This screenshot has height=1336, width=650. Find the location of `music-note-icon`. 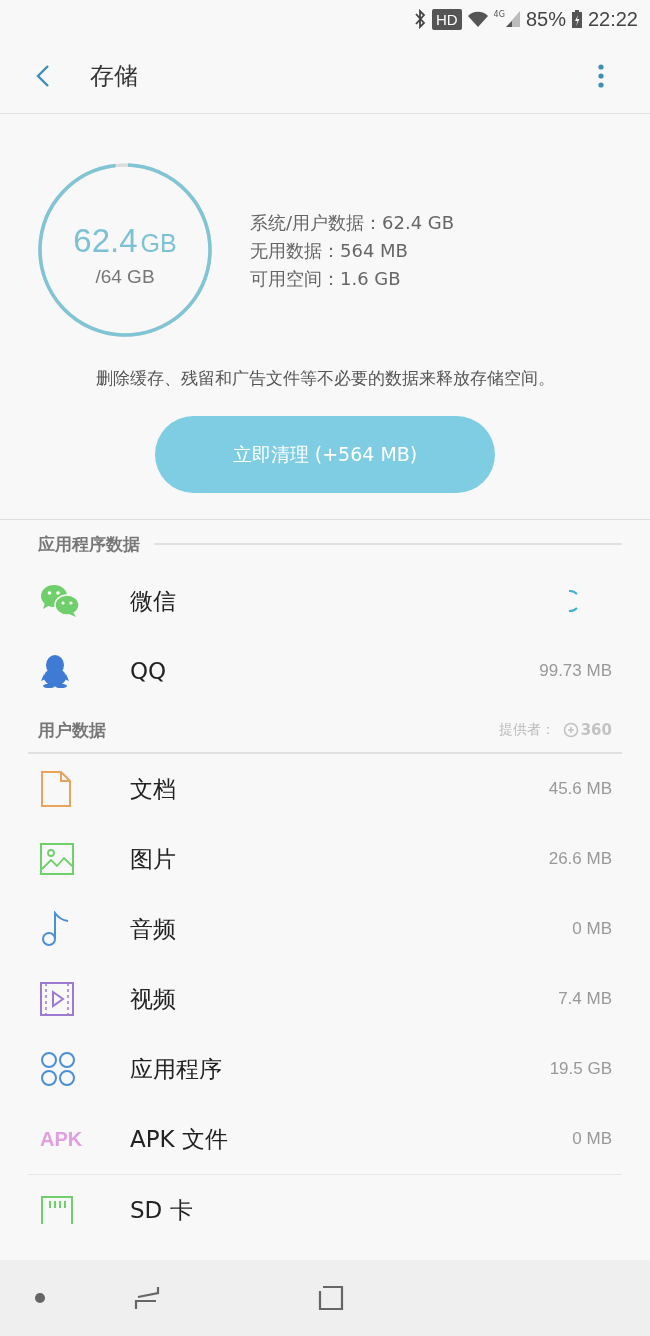

music-note-icon is located at coordinates (55, 929).